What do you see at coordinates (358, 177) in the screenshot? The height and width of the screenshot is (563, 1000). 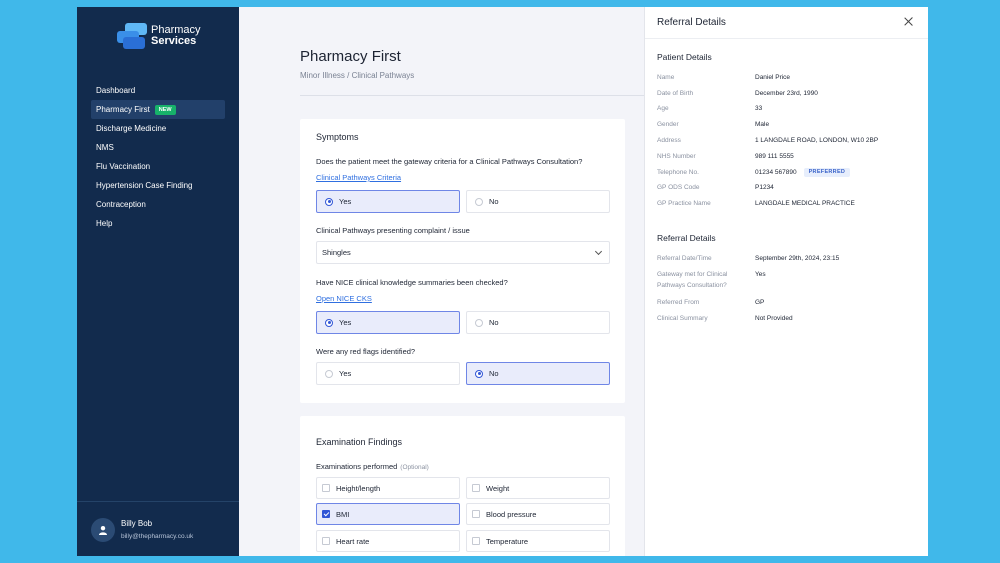 I see `clinical-pathways-criteria-link: Clinical Pathways Criteria` at bounding box center [358, 177].